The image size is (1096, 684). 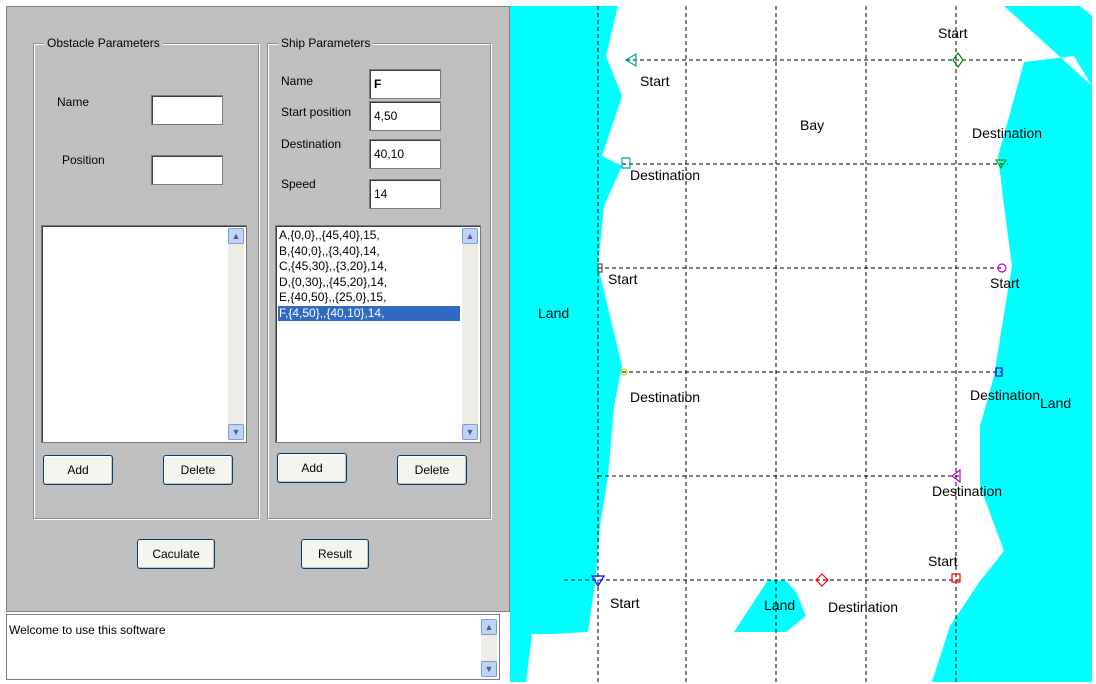 I want to click on result-button: Result, so click(x=335, y=554).